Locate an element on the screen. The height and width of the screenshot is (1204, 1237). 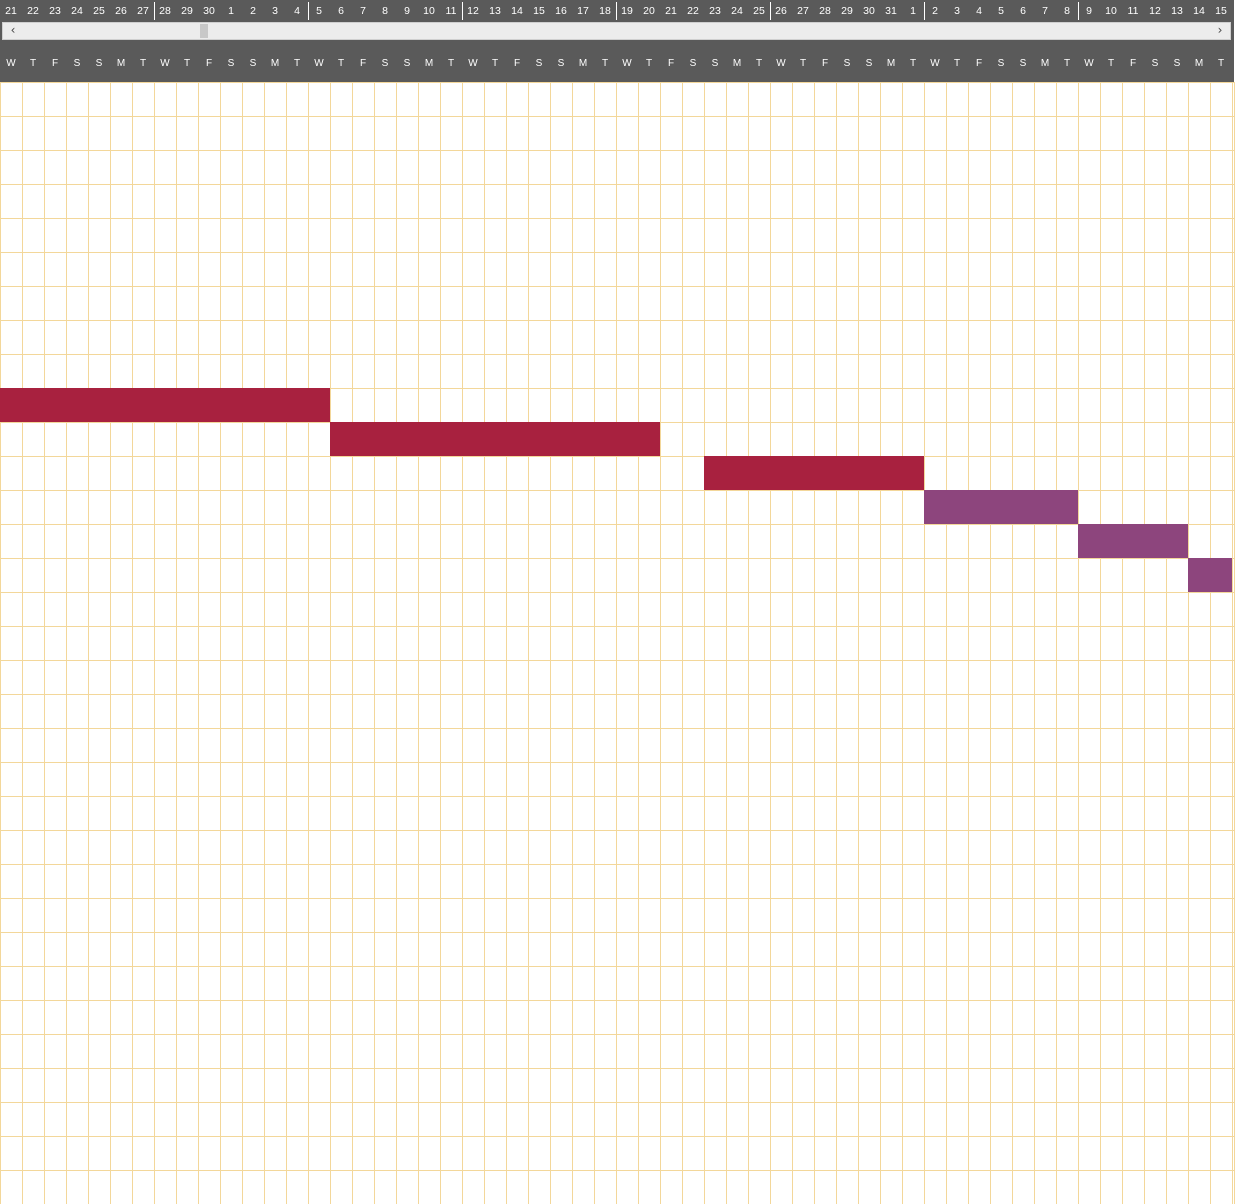
date-cell: 12 is located at coordinates (473, 11).